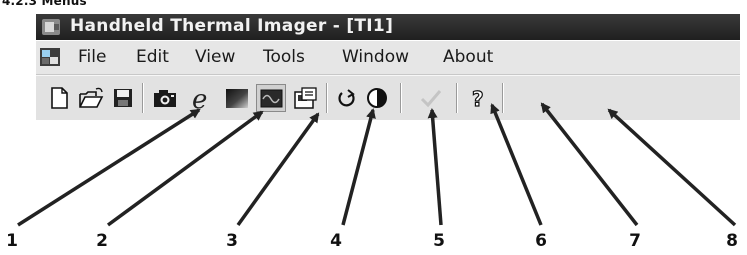  What do you see at coordinates (336, 241) in the screenshot?
I see `callout-label-4: 4` at bounding box center [336, 241].